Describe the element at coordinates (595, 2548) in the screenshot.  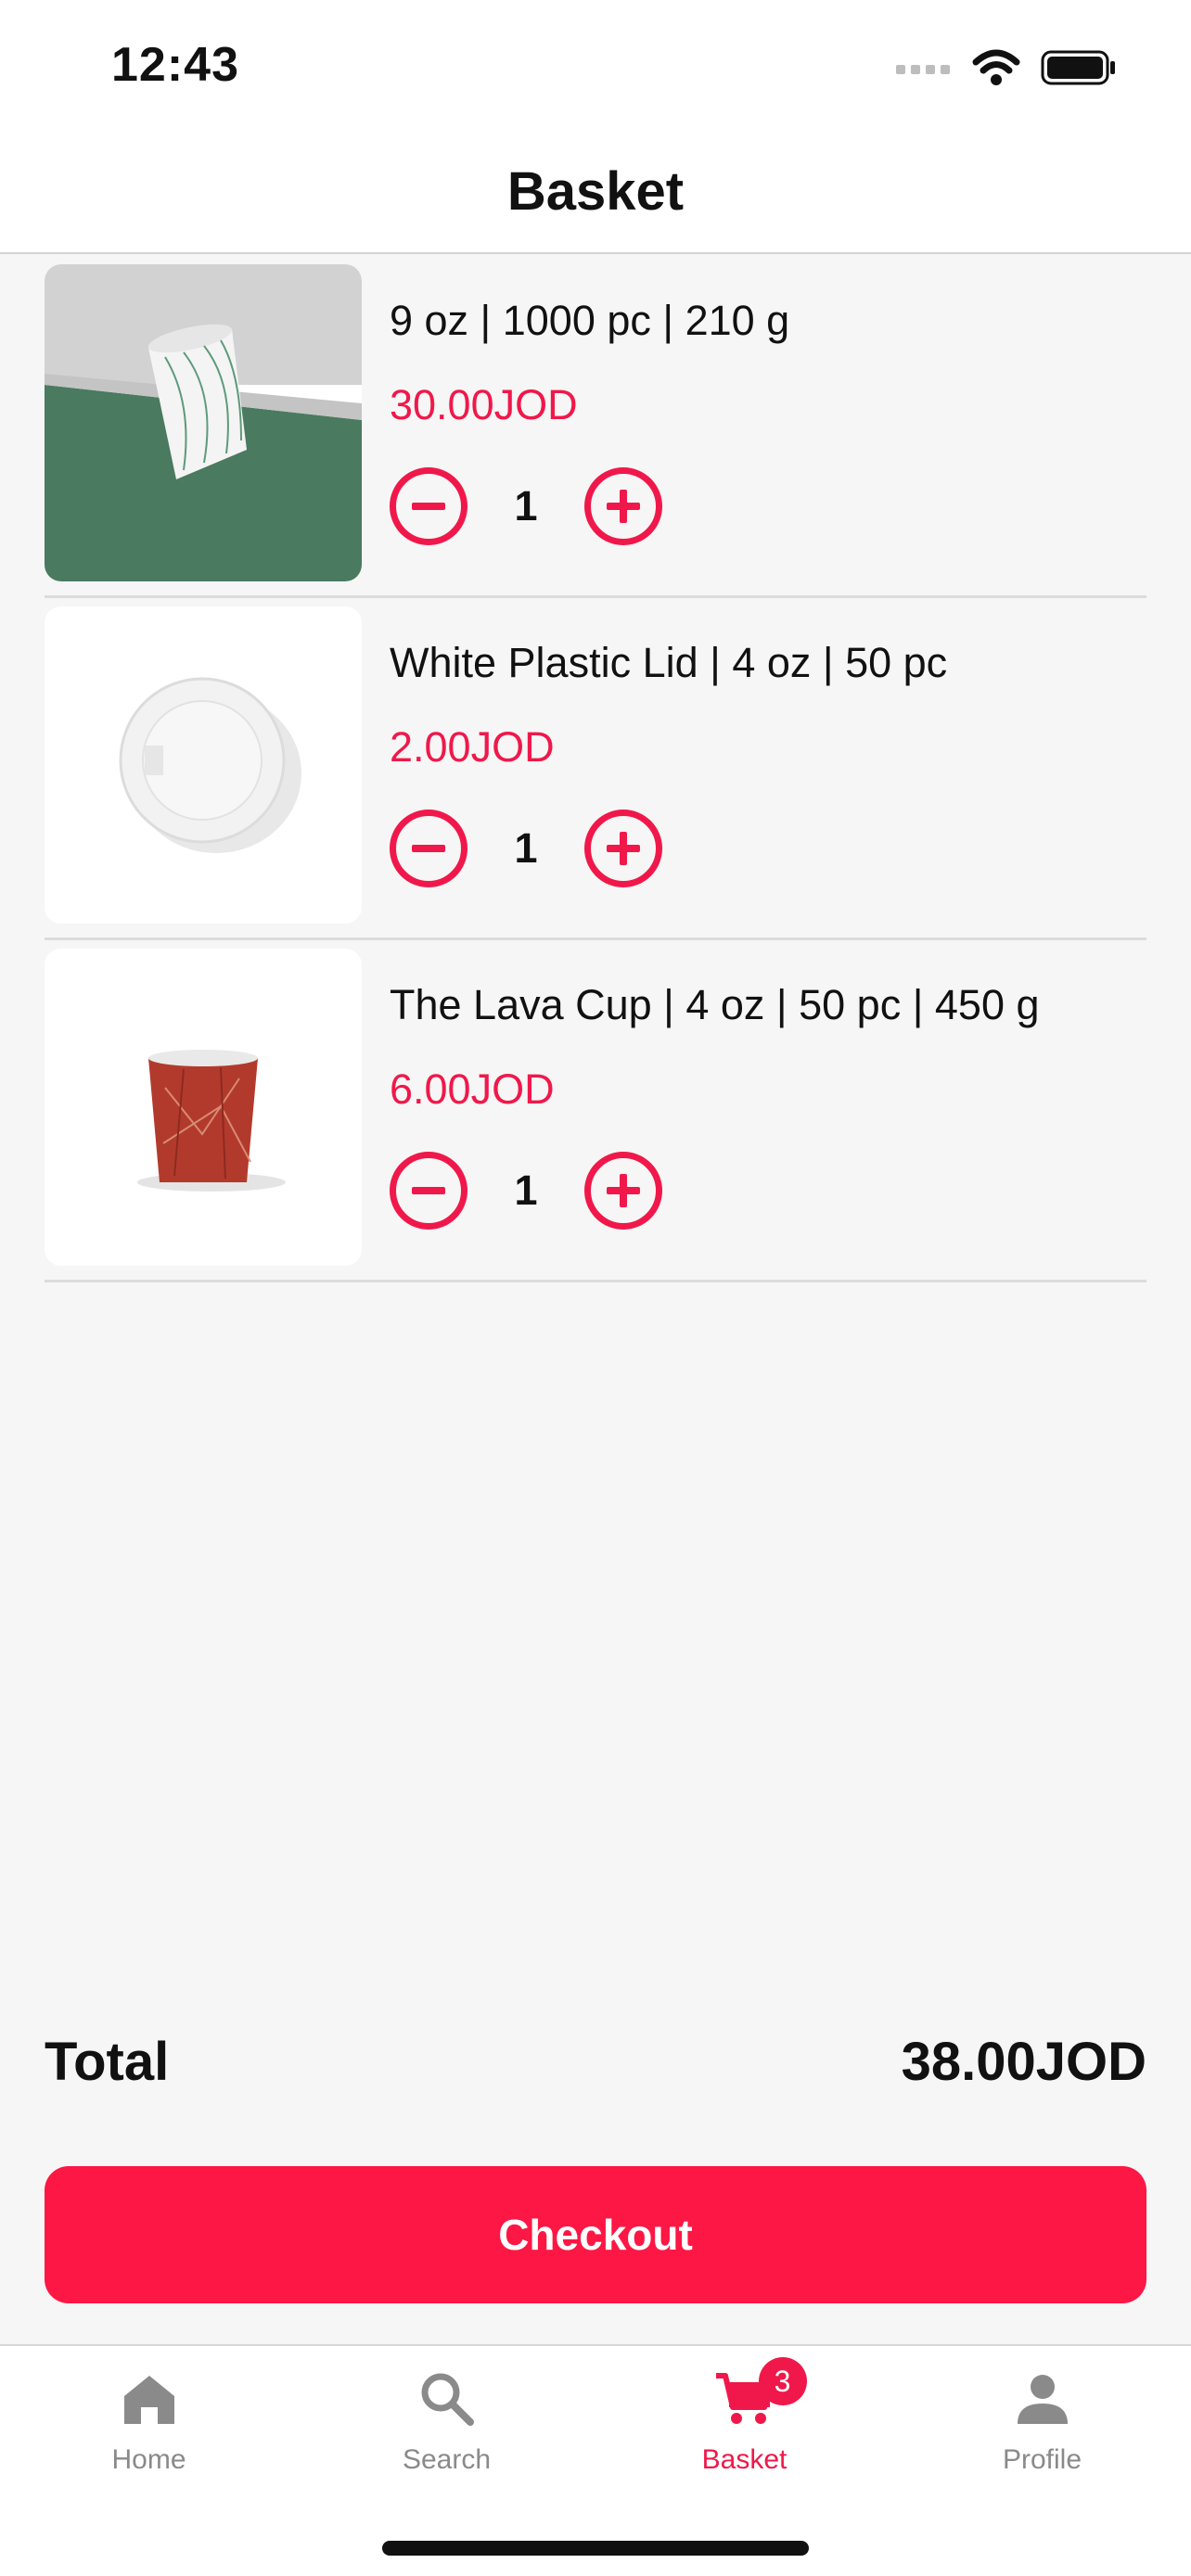
I see `home-indicator` at that location.